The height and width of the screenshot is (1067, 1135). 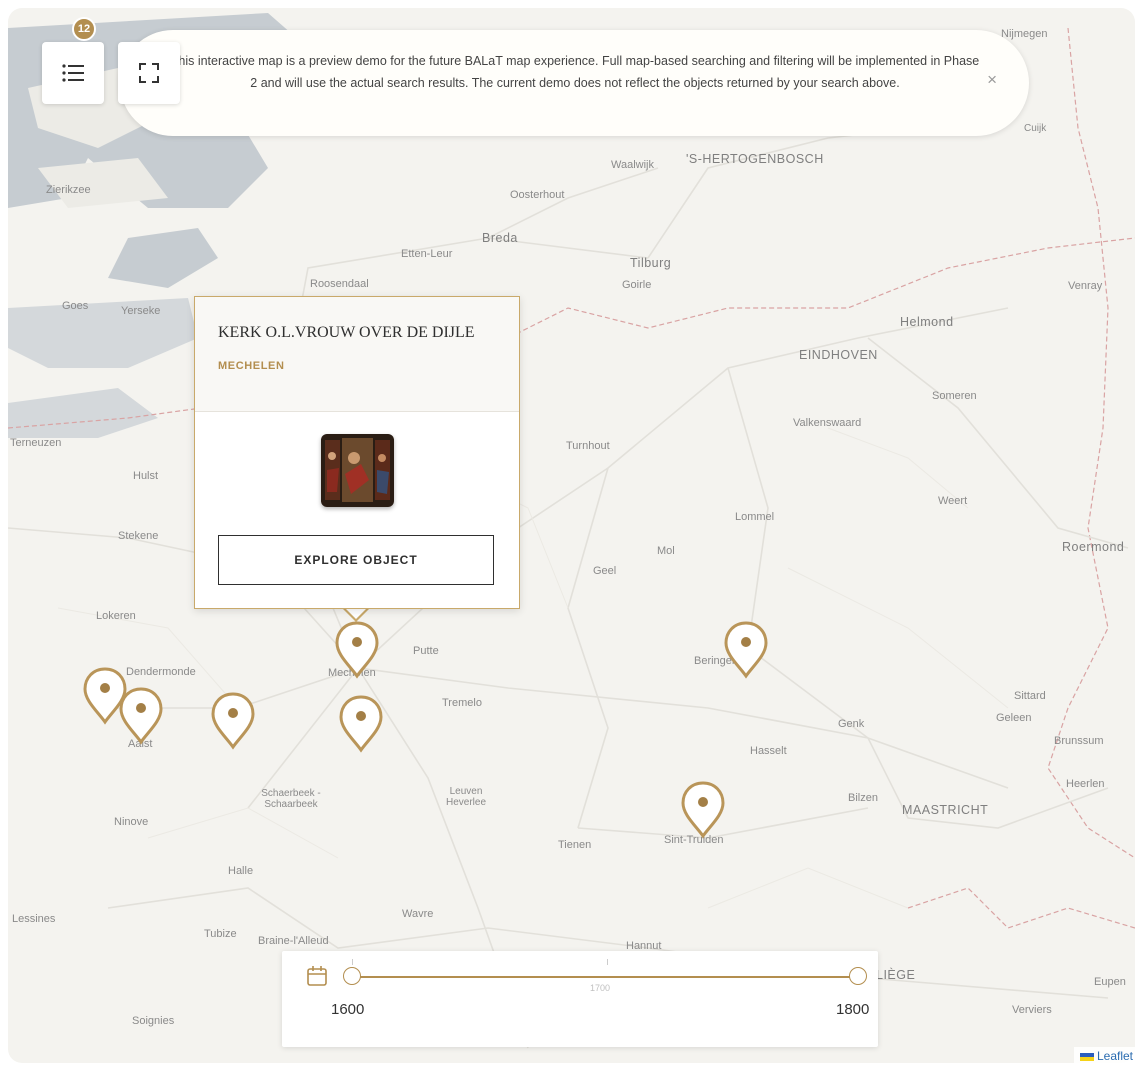 What do you see at coordinates (600, 988) in the screenshot?
I see `timeline-mid-label: 1700` at bounding box center [600, 988].